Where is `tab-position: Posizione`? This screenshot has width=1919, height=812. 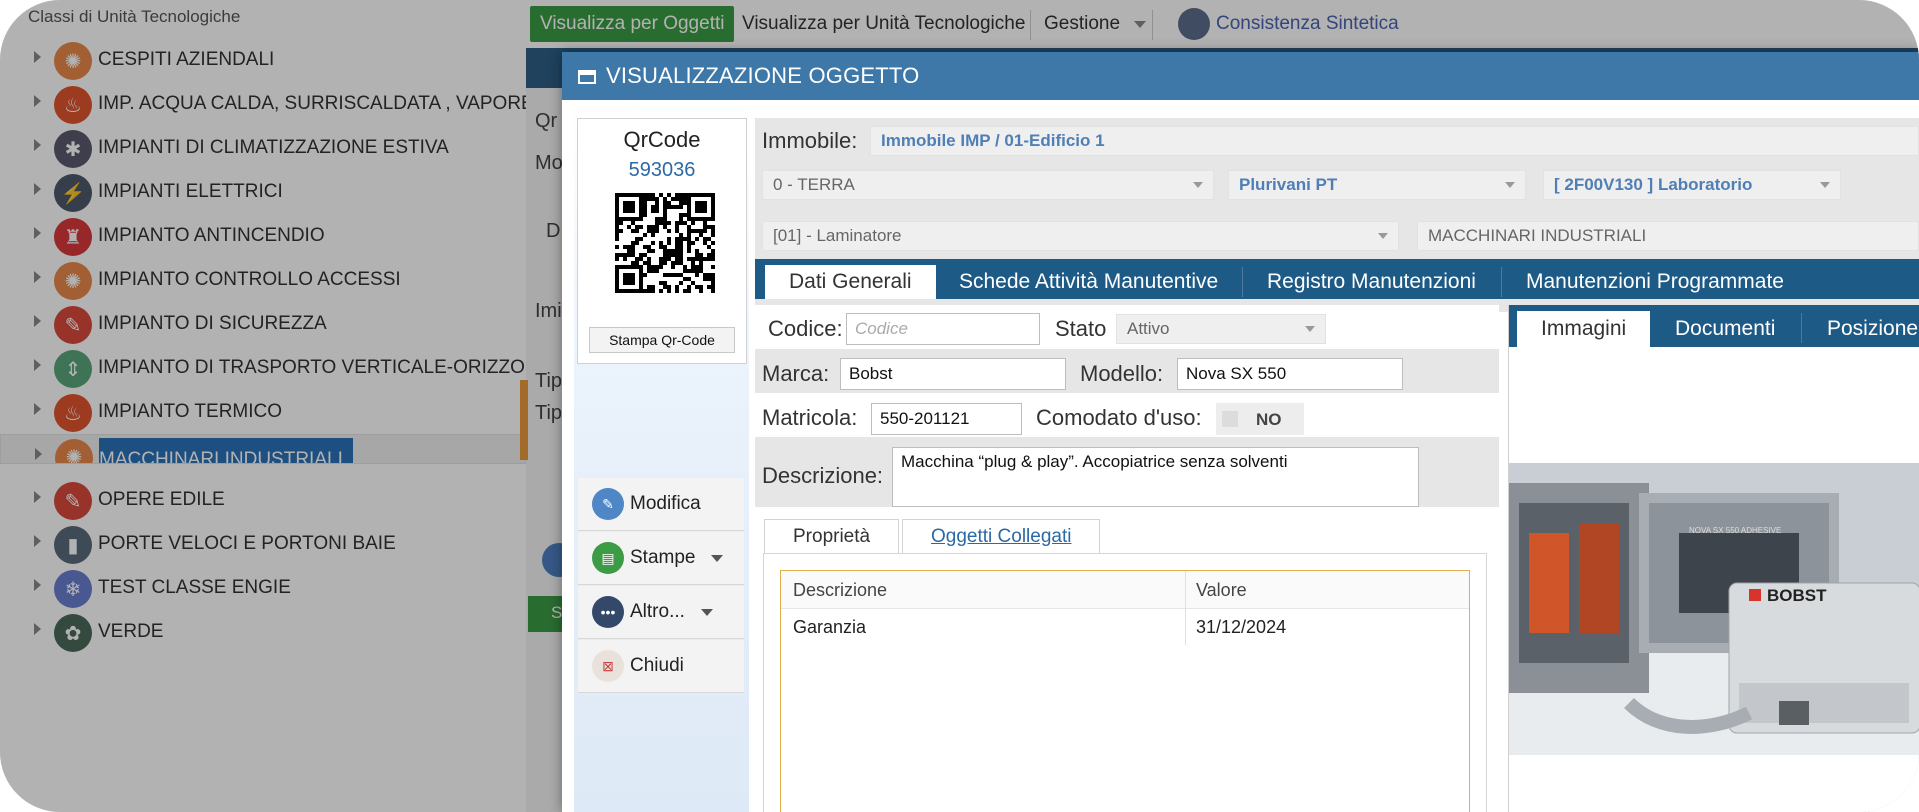
tab-position: Posizione is located at coordinates (1861, 329).